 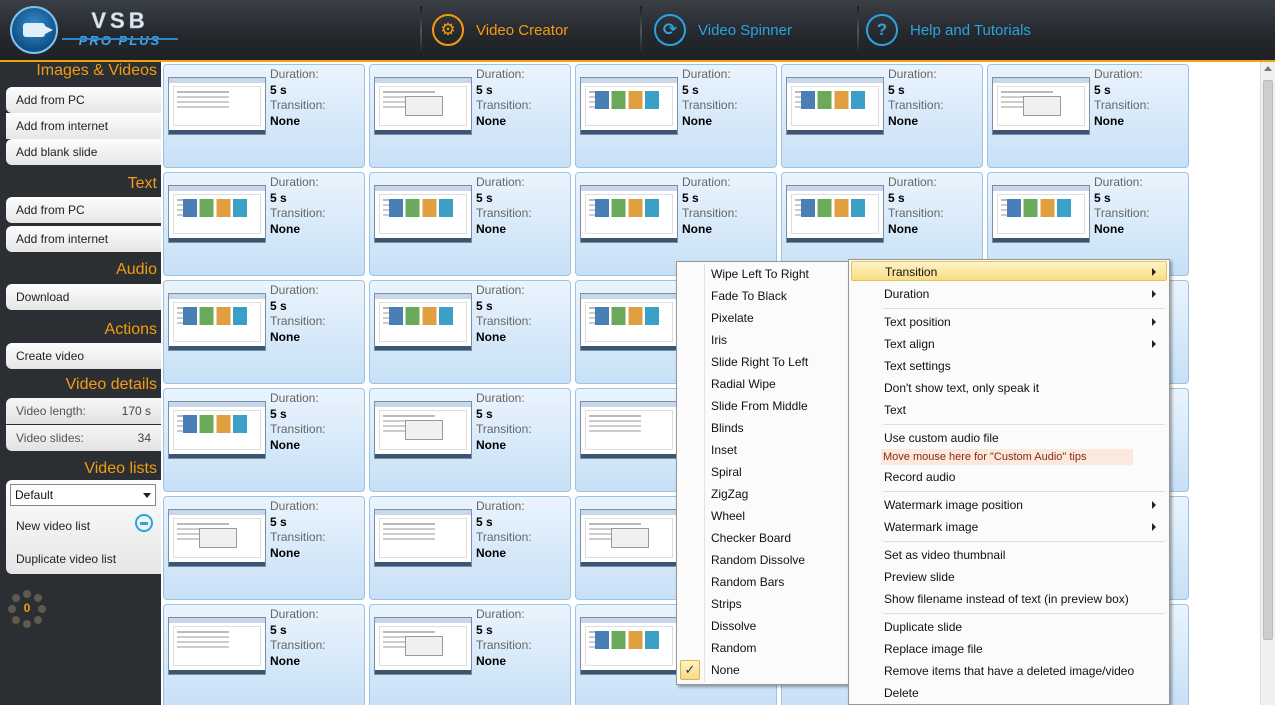 What do you see at coordinates (948, 30) in the screenshot?
I see `nav-help-tutorials: ? Help and Tutorials` at bounding box center [948, 30].